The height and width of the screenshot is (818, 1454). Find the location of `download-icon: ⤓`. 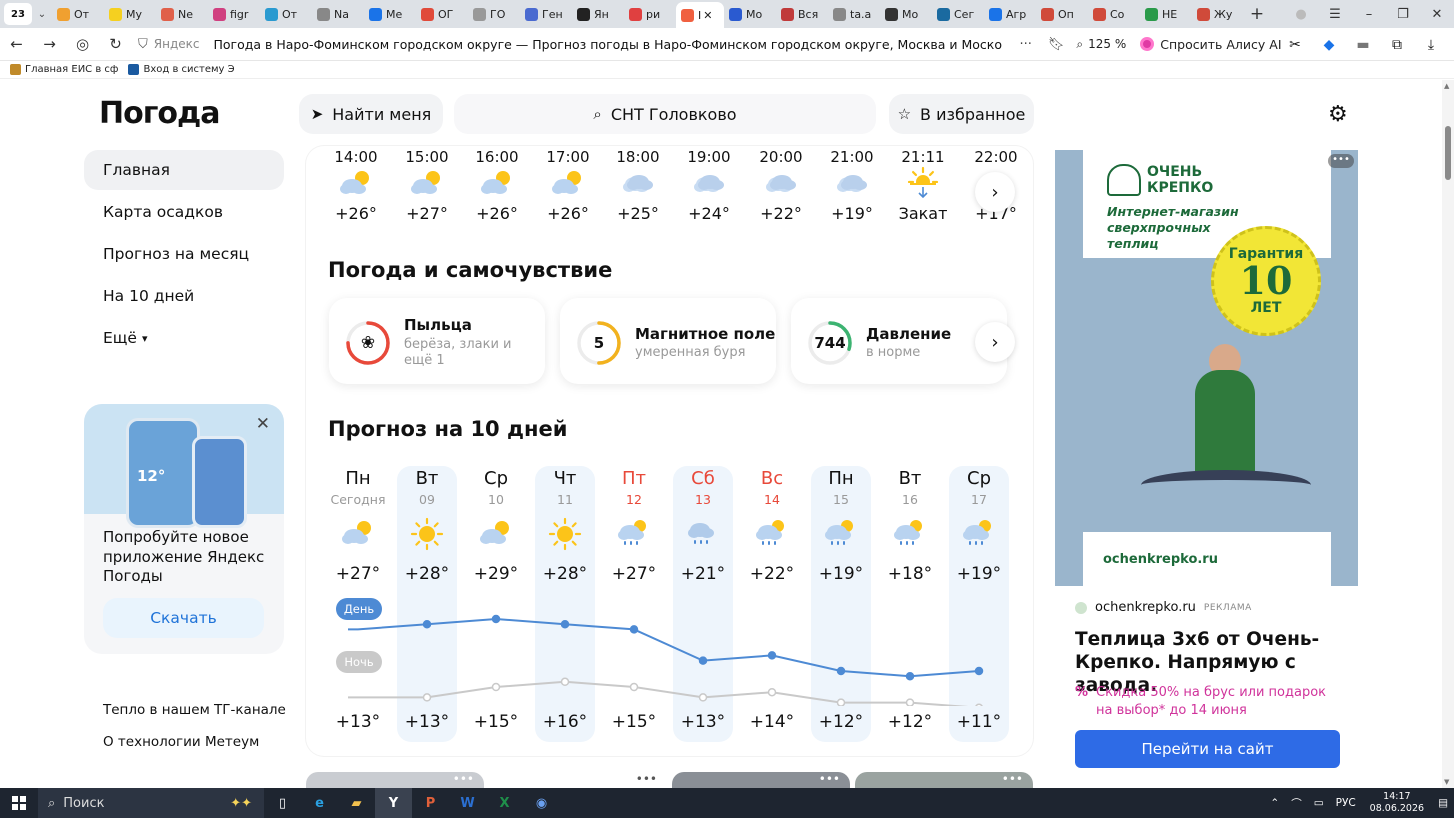

download-icon: ⤓ is located at coordinates (1431, 45).